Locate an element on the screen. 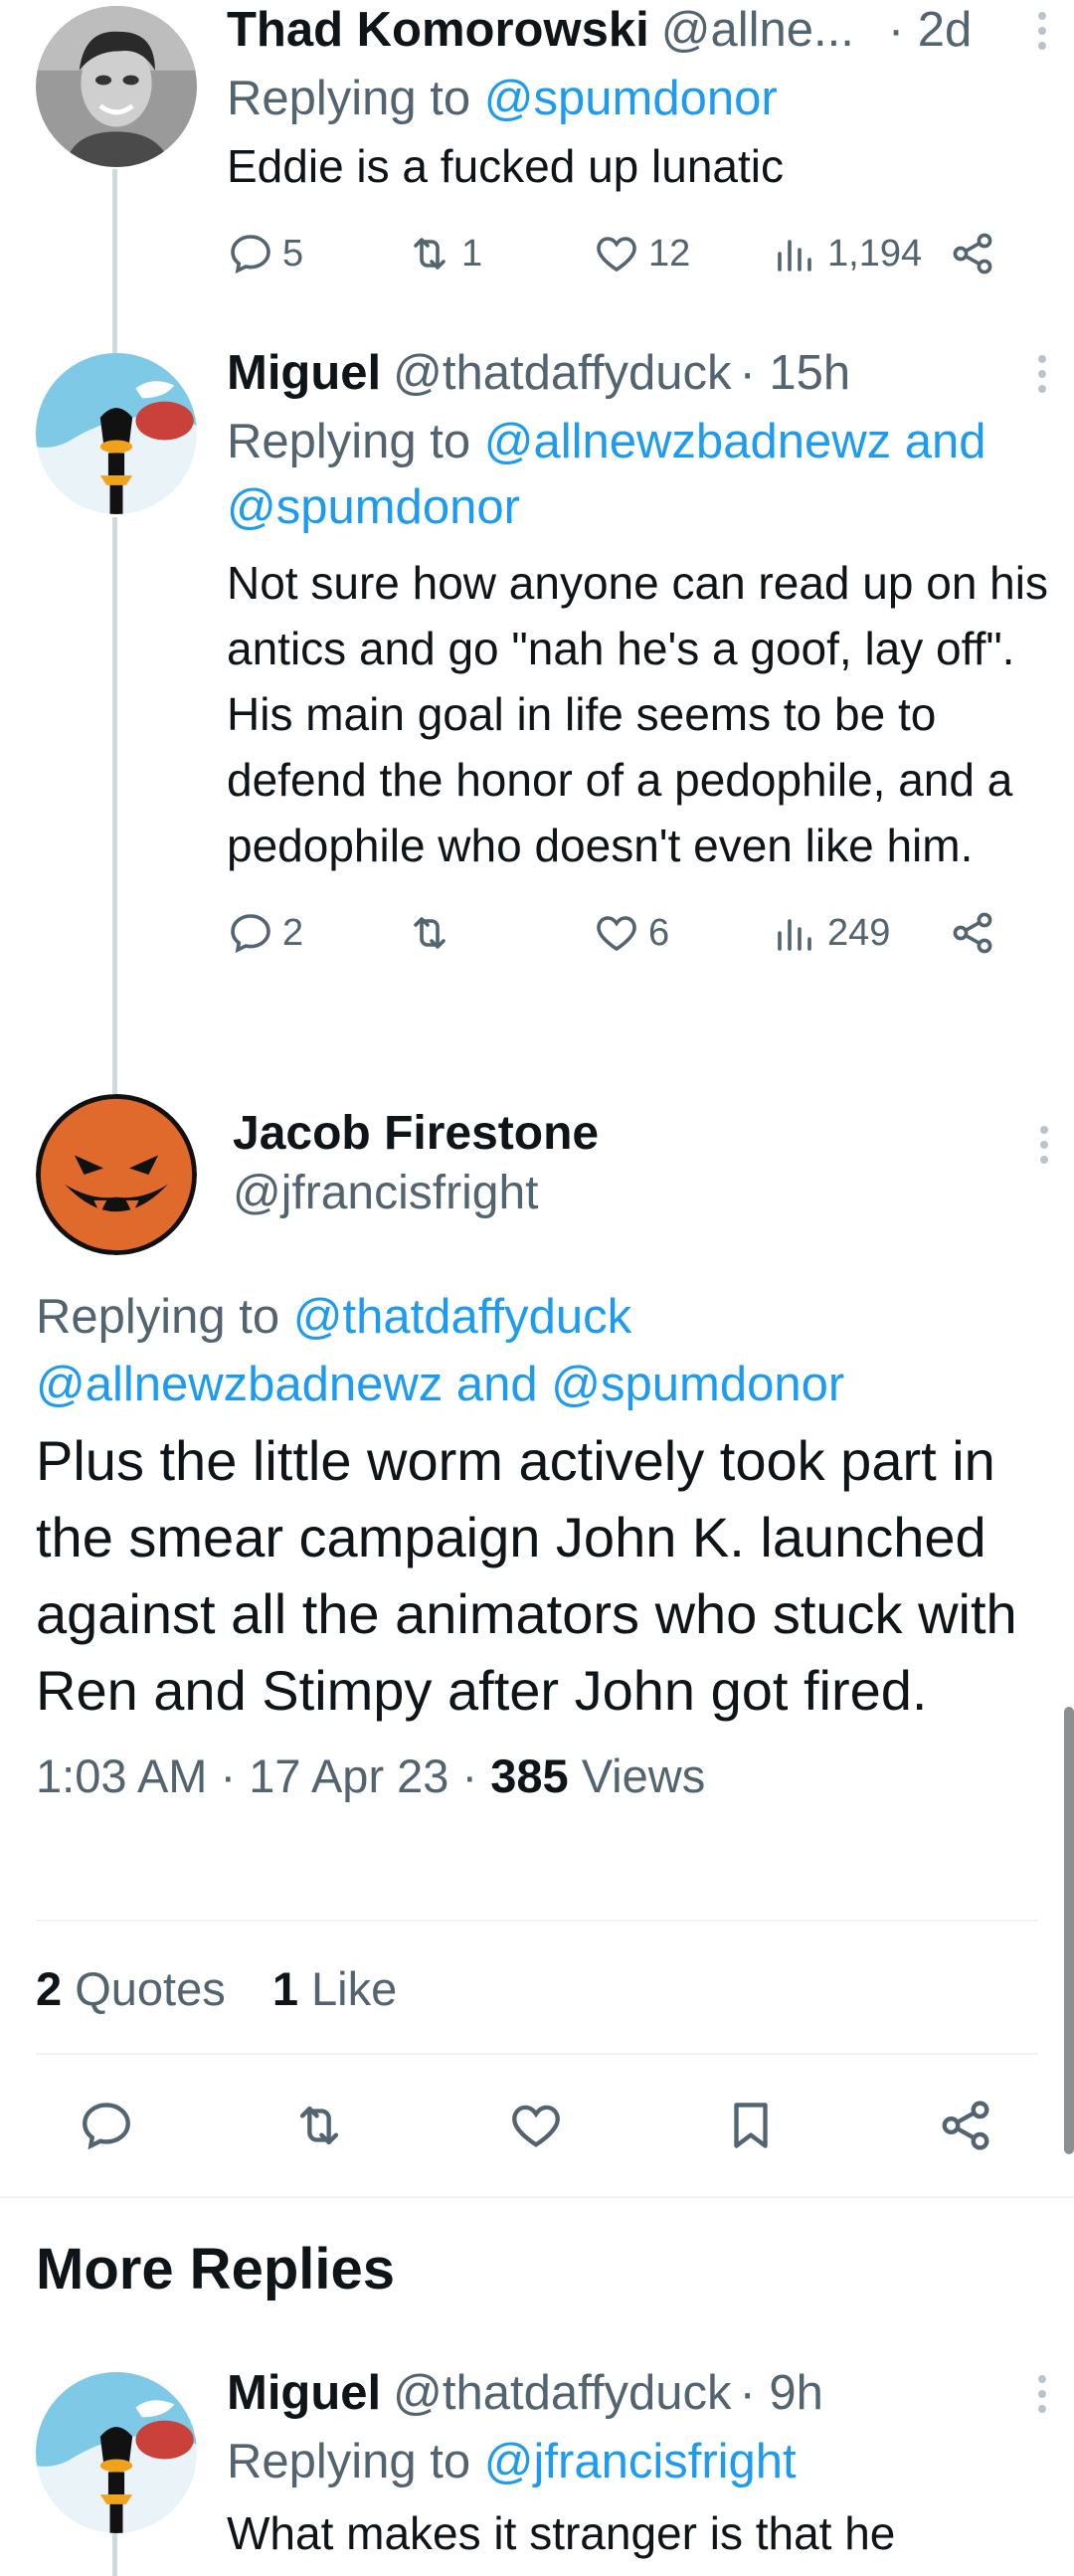  action-bar: 2 6 249 is located at coordinates (641, 933).